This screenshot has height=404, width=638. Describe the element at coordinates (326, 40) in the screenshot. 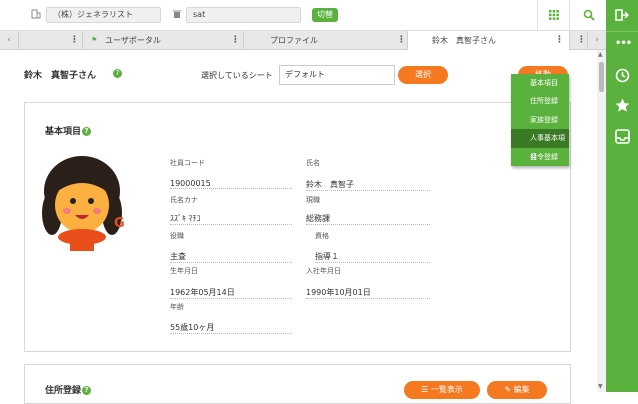

I see `tab-profile: プロファイル ⋮` at that location.